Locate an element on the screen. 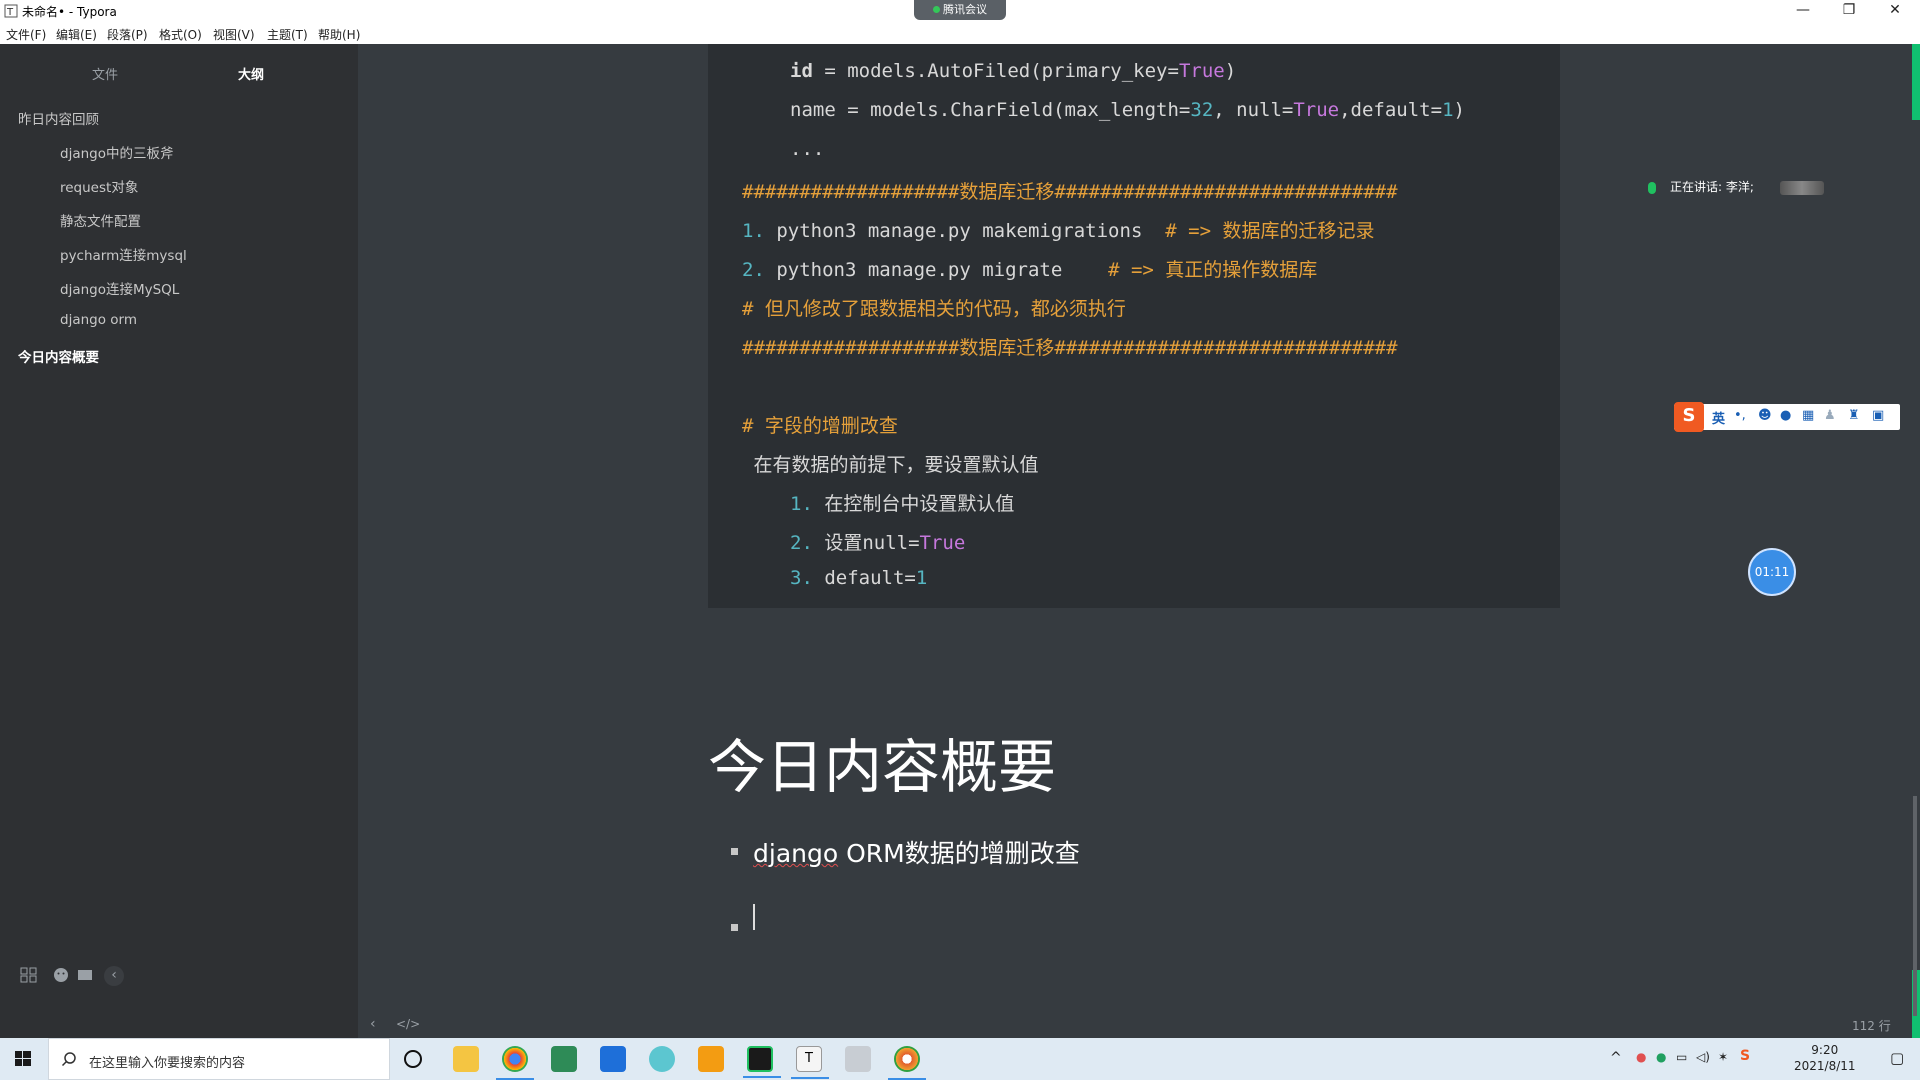  typora-icon: T is located at coordinates (810, 1062).